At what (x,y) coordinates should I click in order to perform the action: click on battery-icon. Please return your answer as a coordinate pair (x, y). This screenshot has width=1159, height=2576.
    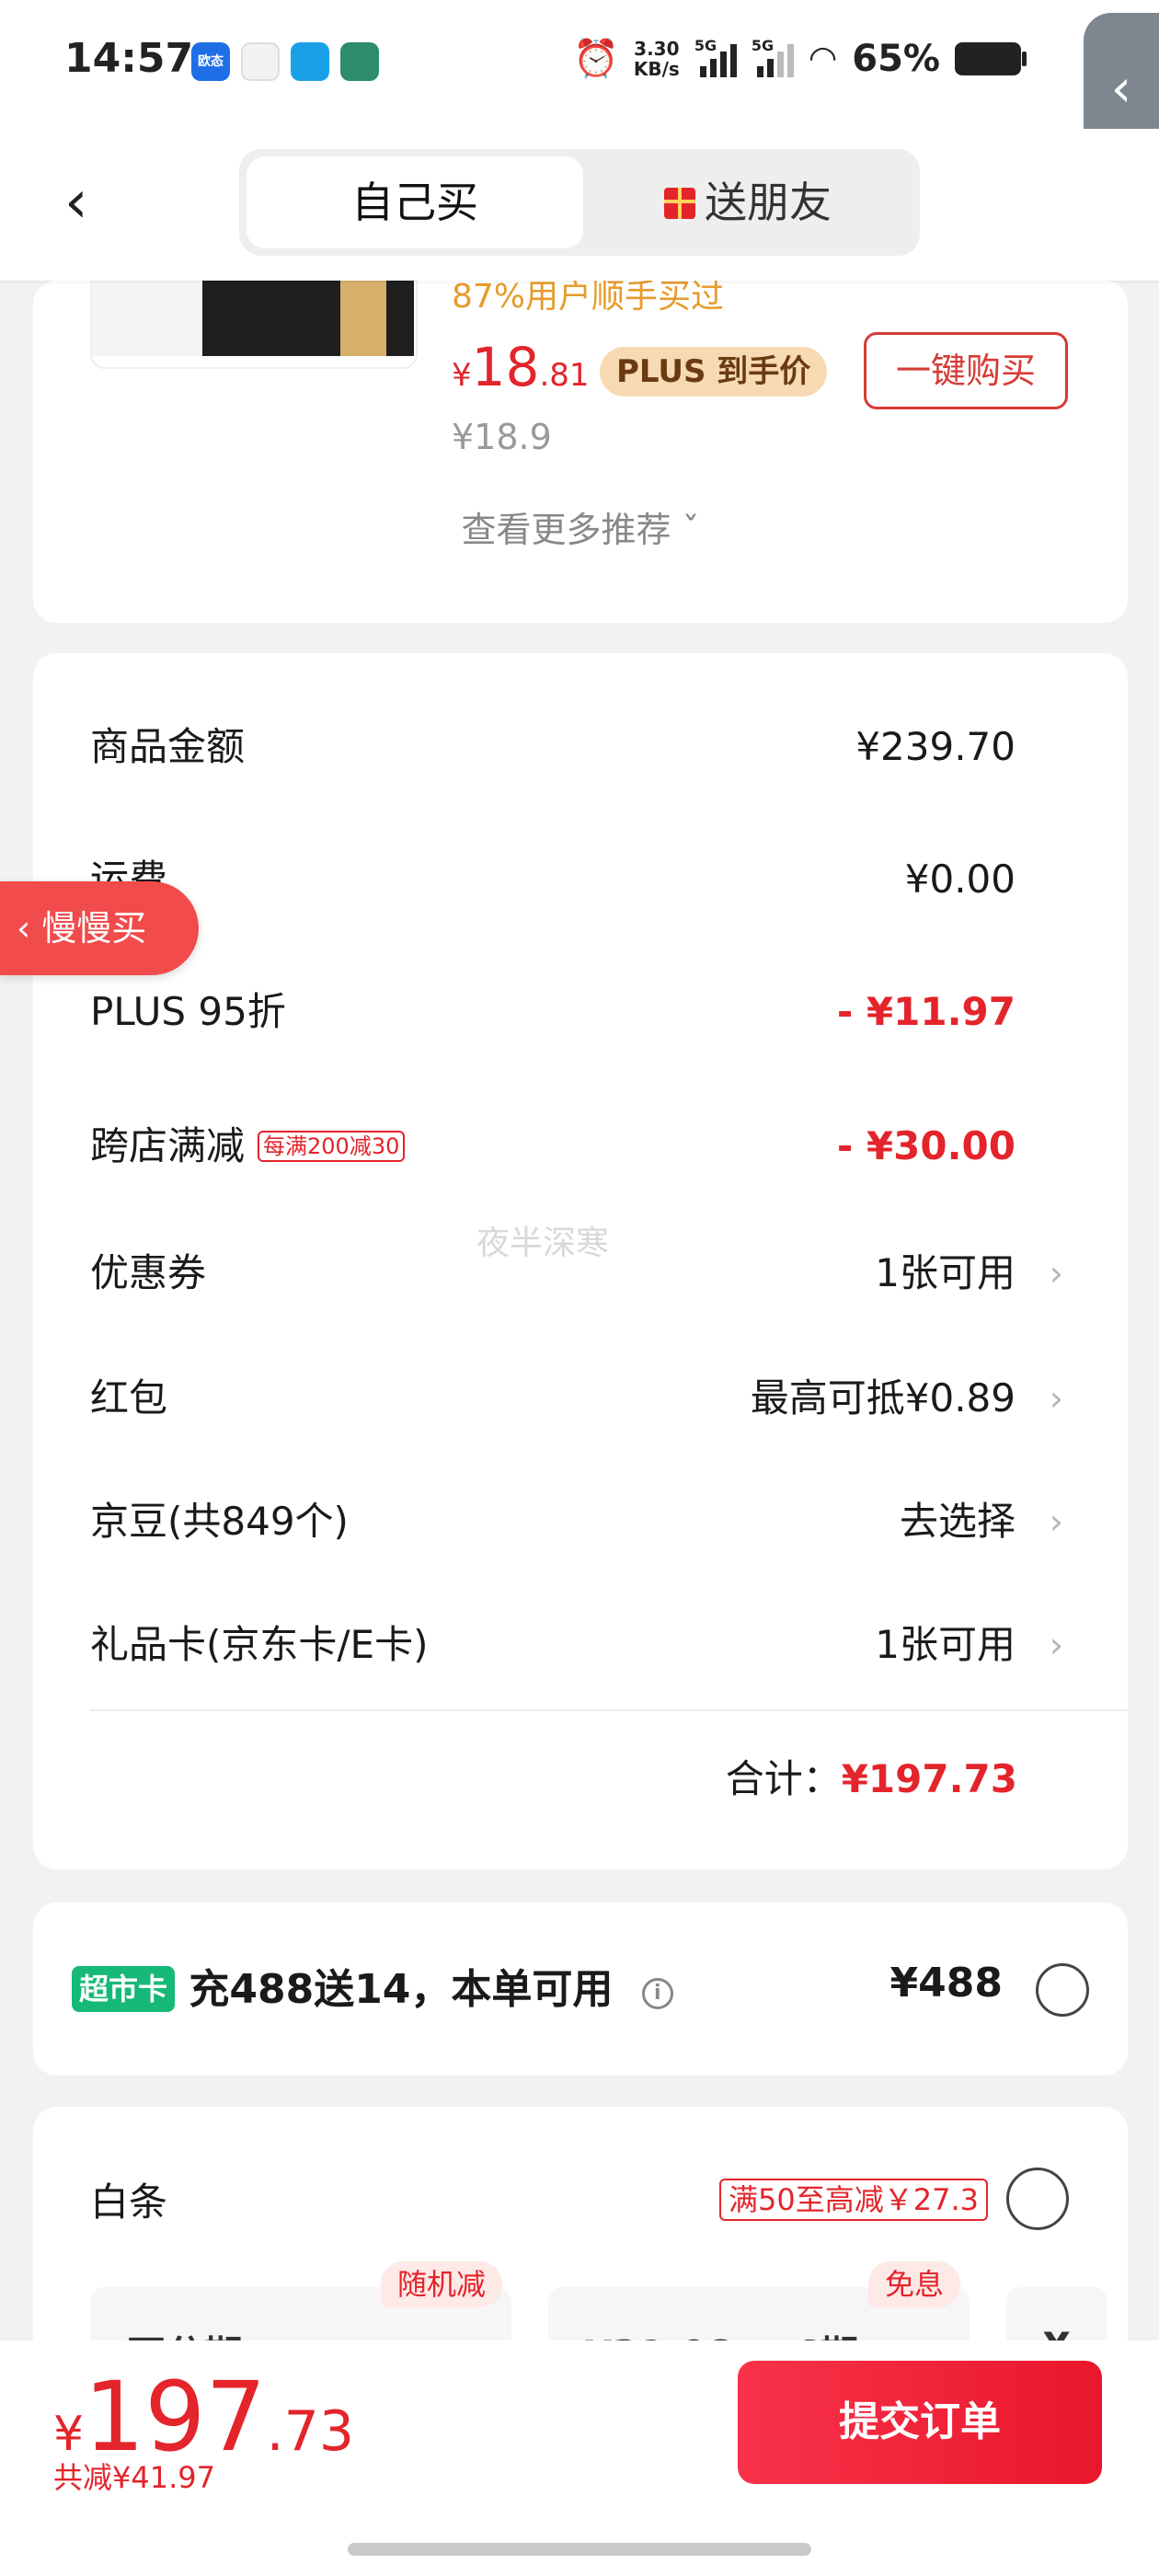
    Looking at the image, I should click on (991, 58).